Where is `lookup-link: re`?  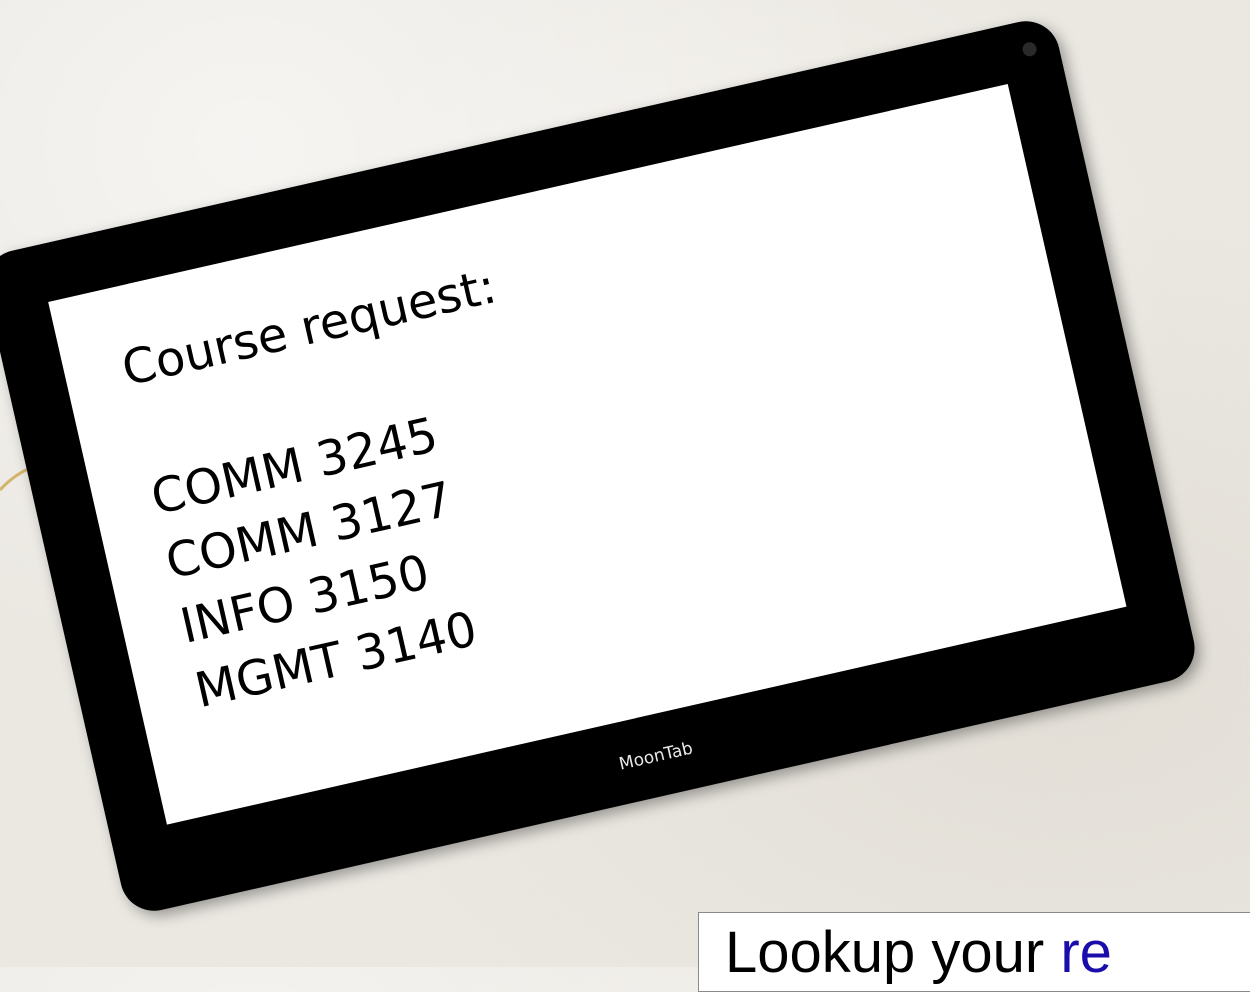
lookup-link: re is located at coordinates (1086, 952).